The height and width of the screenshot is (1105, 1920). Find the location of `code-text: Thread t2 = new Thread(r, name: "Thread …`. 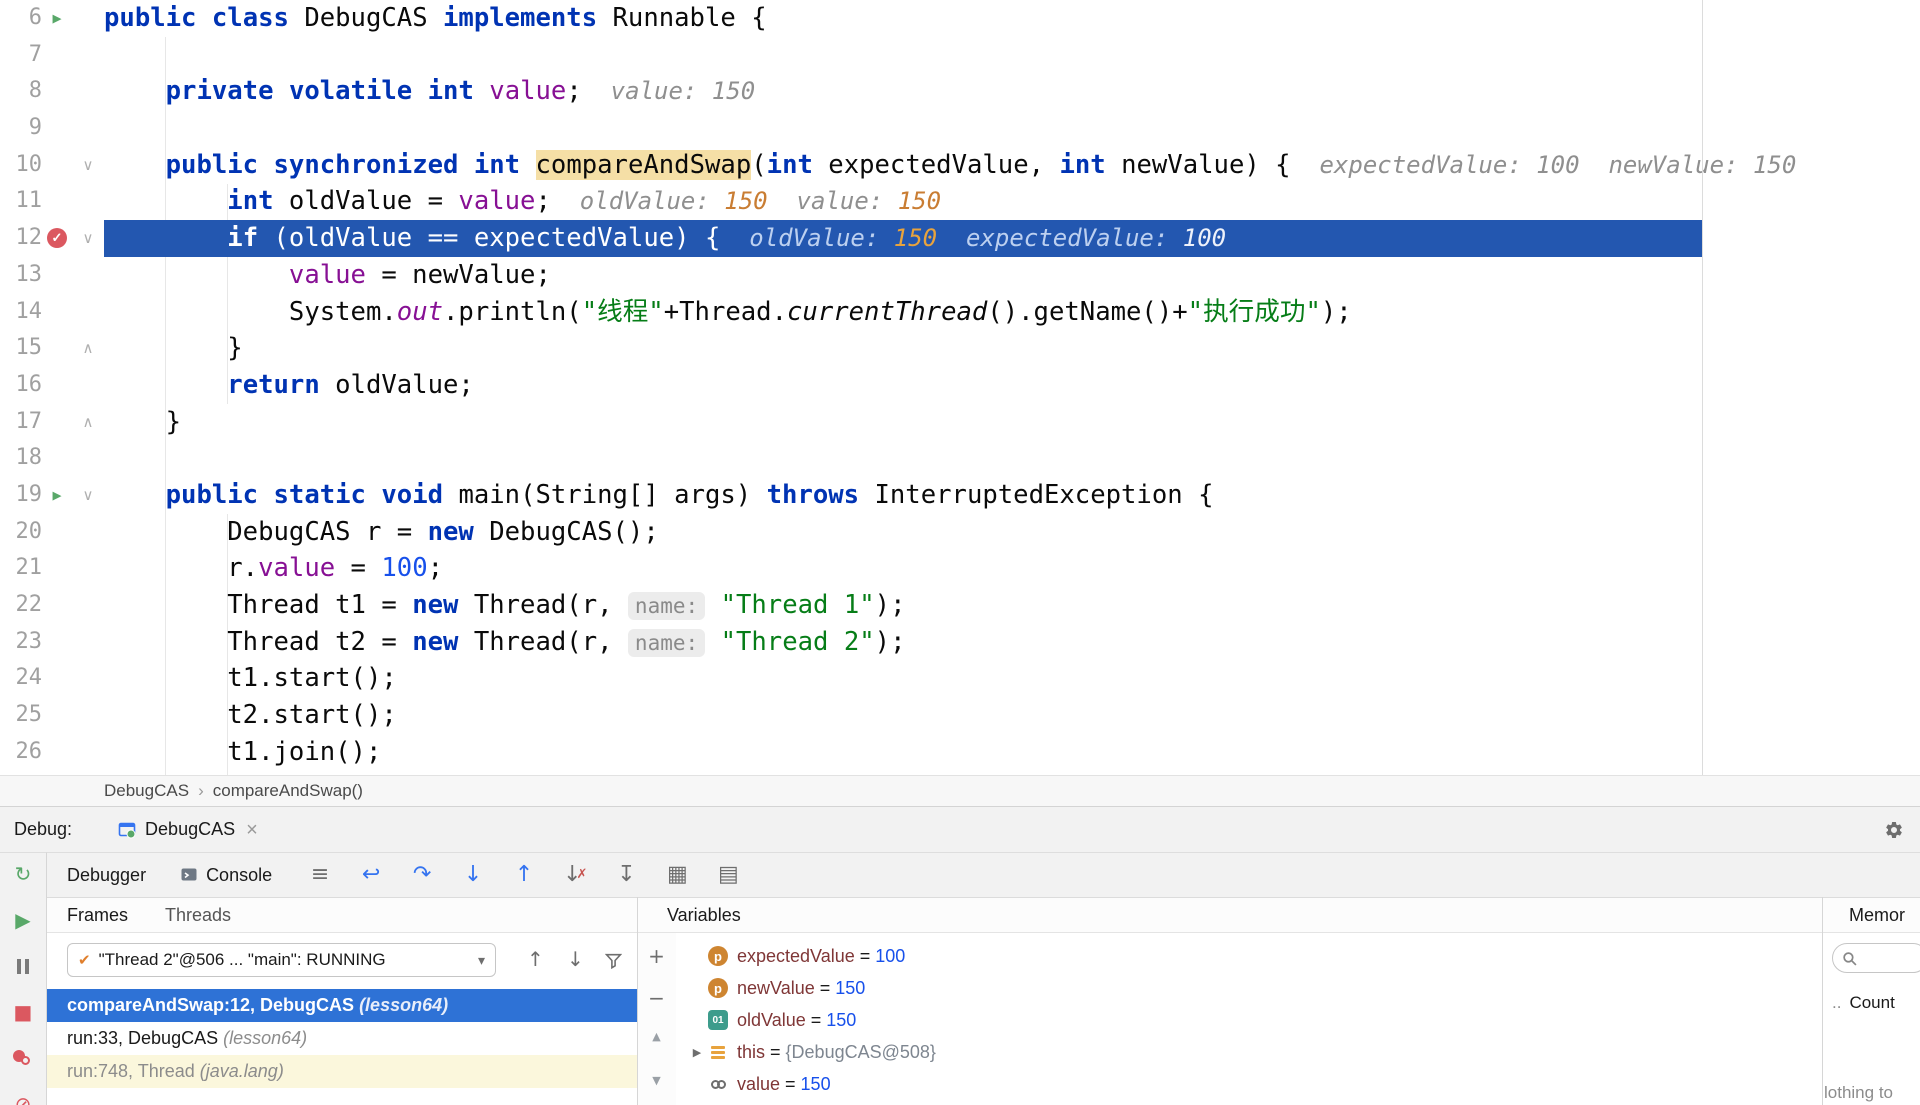

code-text: Thread t2 = new Thread(r, name: "Thread … is located at coordinates (1012, 642).